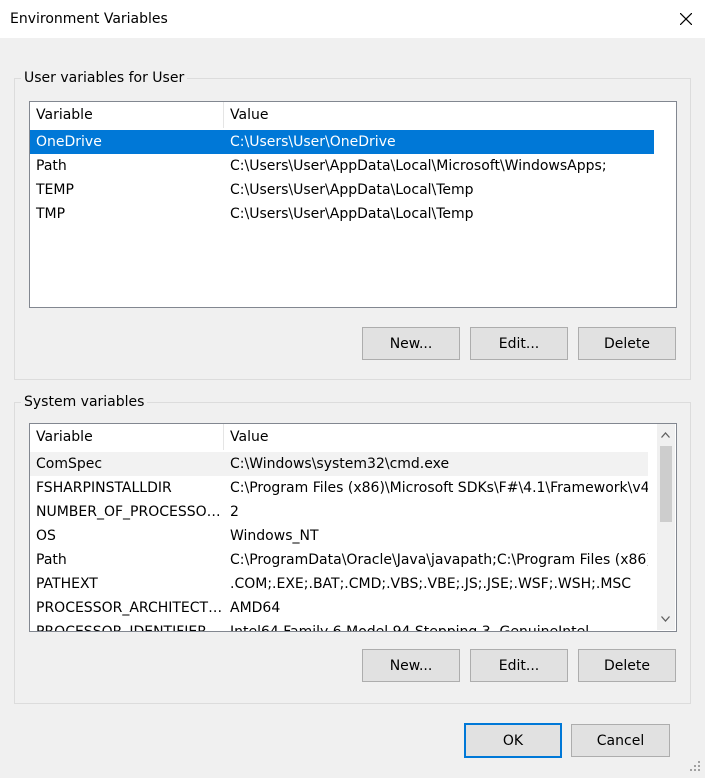 This screenshot has height=778, width=705. I want to click on variable-name-cell: FSHARPINSTALLDIR, so click(104, 488).